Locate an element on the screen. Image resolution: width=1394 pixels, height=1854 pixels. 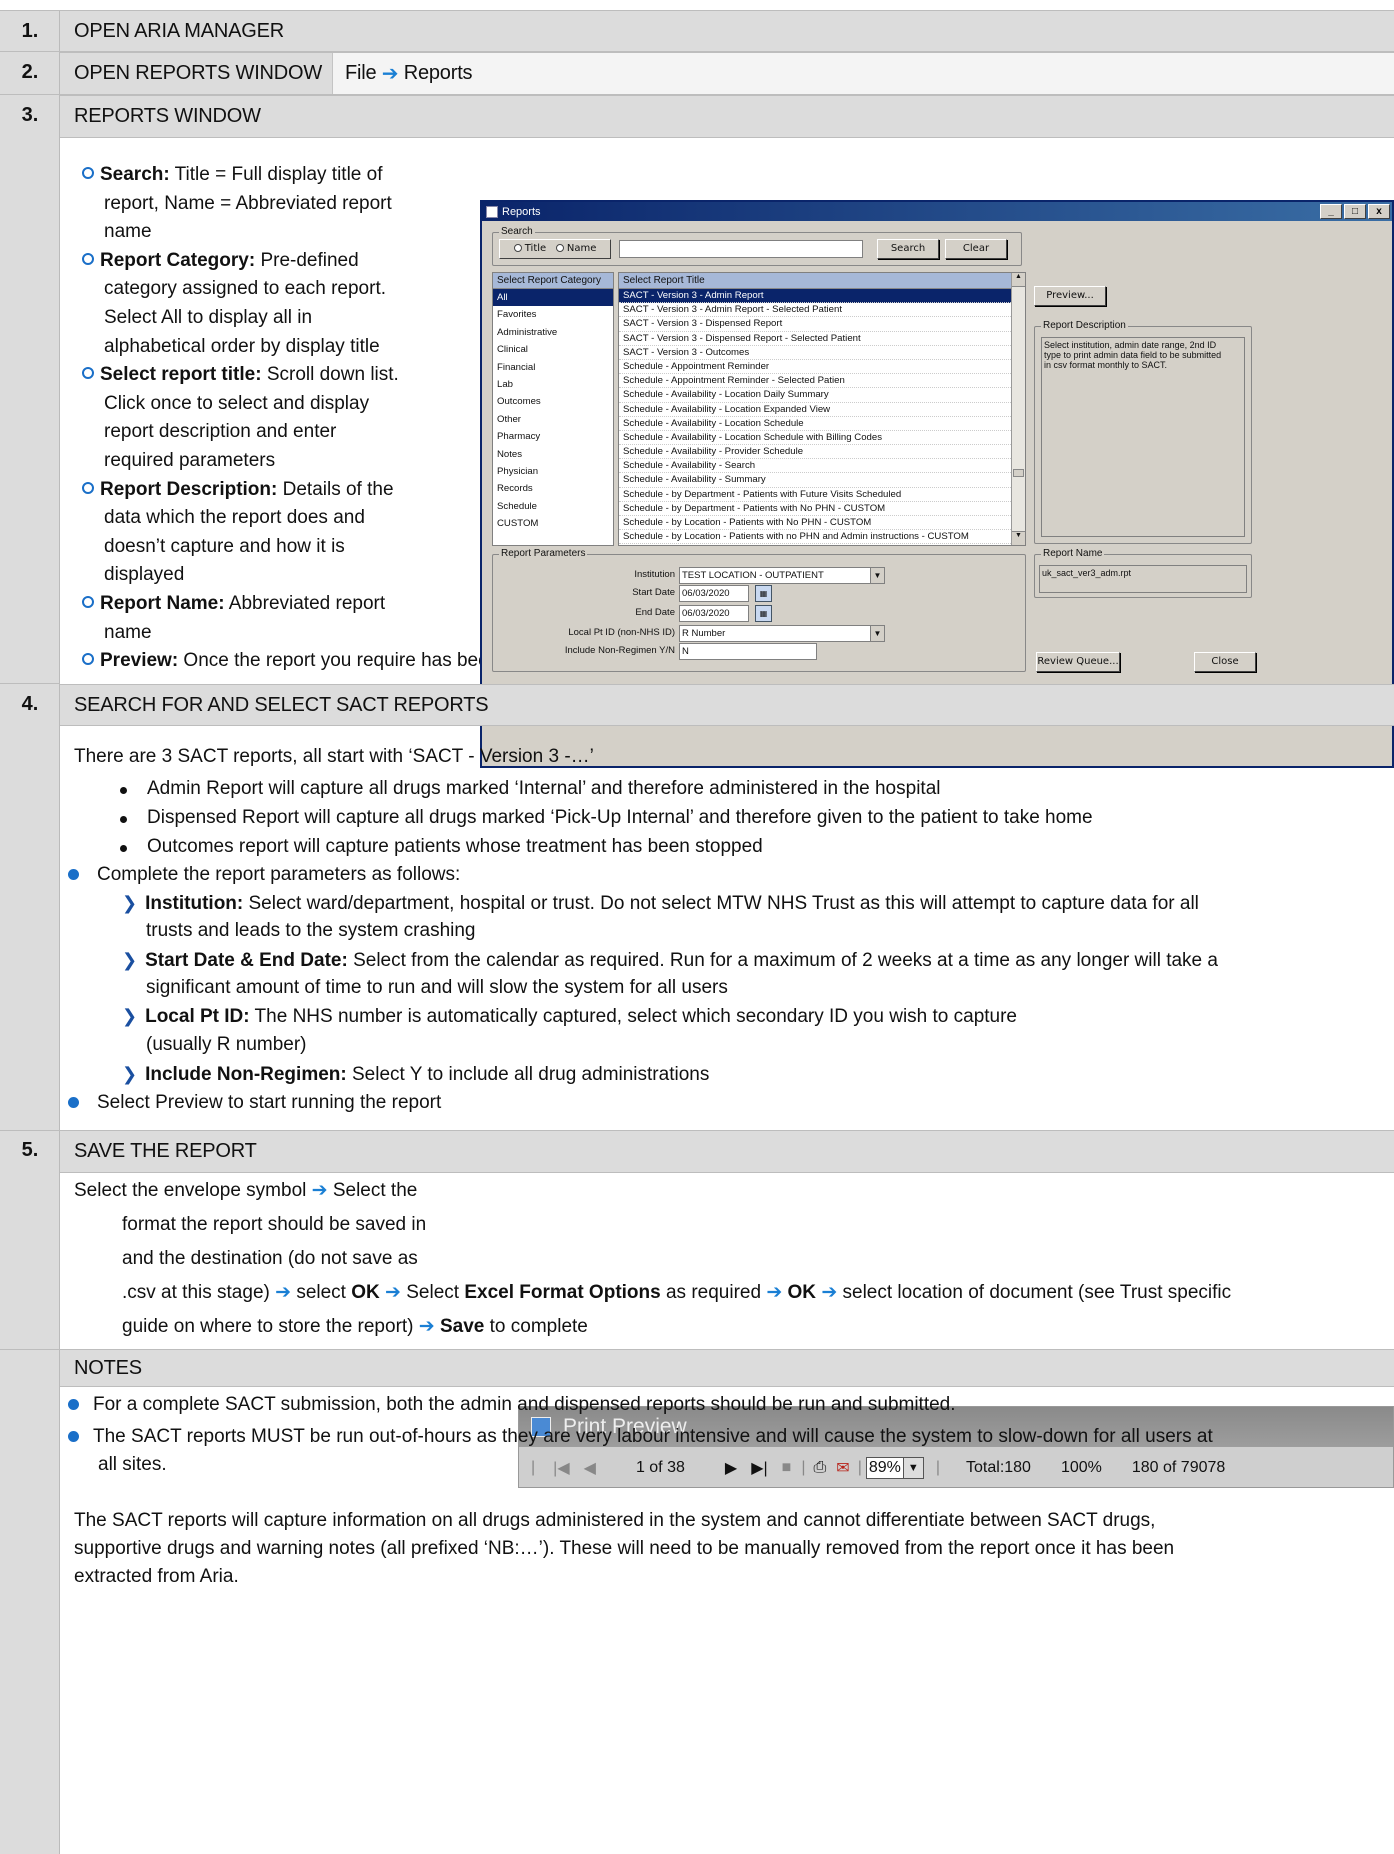
report-title-item: SACT - Version 3 - Admin Report is located at coordinates (815, 296).